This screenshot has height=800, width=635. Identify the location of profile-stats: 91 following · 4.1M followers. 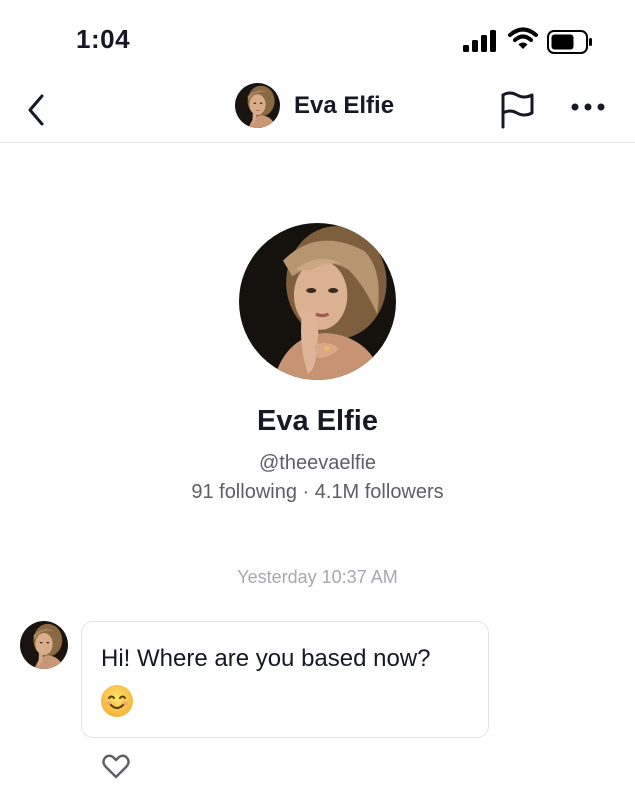
(317, 492).